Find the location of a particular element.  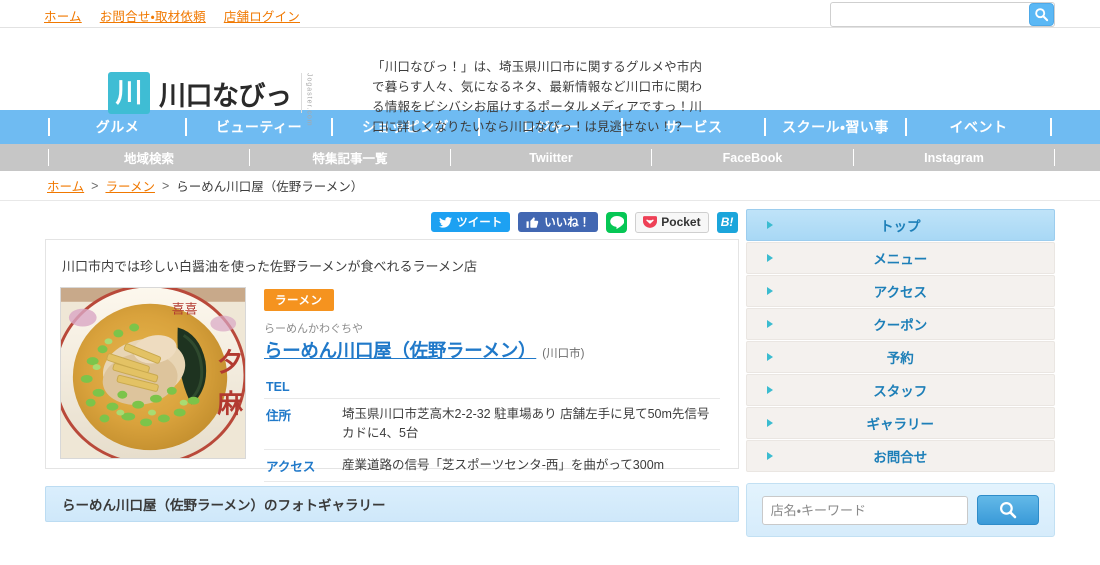

line-icon is located at coordinates (616, 222).